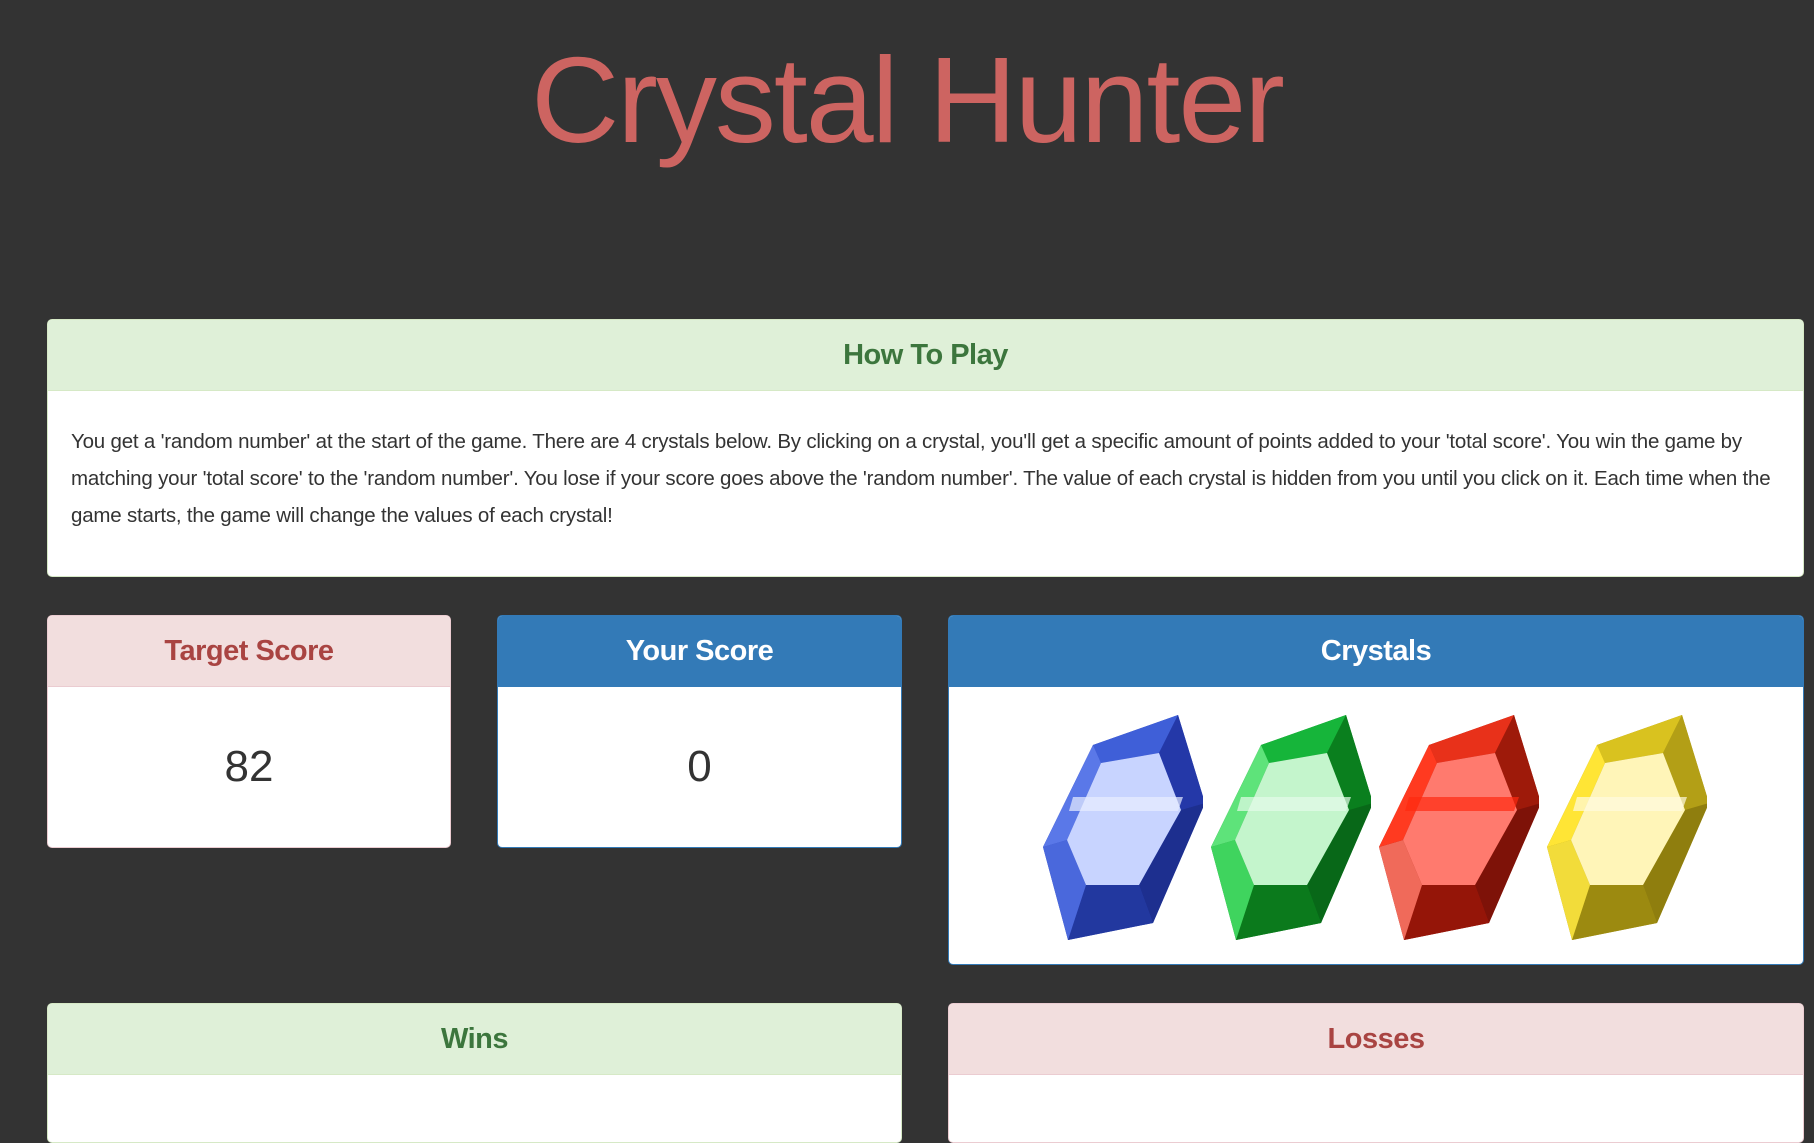 Image resolution: width=1814 pixels, height=1143 pixels. Describe the element at coordinates (1376, 1039) in the screenshot. I see `losses-heading: Losses` at that location.